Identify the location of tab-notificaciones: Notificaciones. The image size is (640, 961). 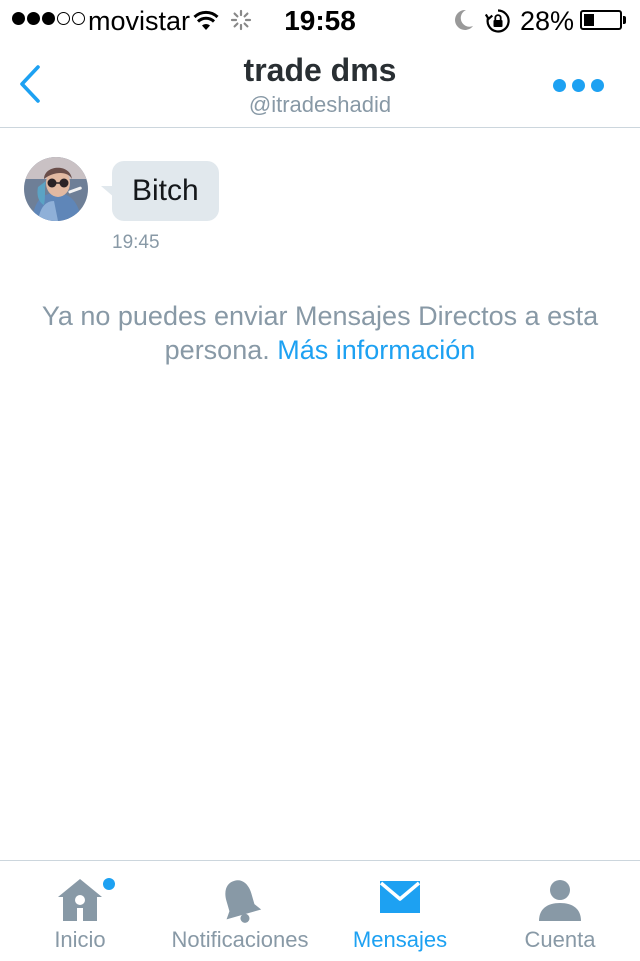
(240, 911).